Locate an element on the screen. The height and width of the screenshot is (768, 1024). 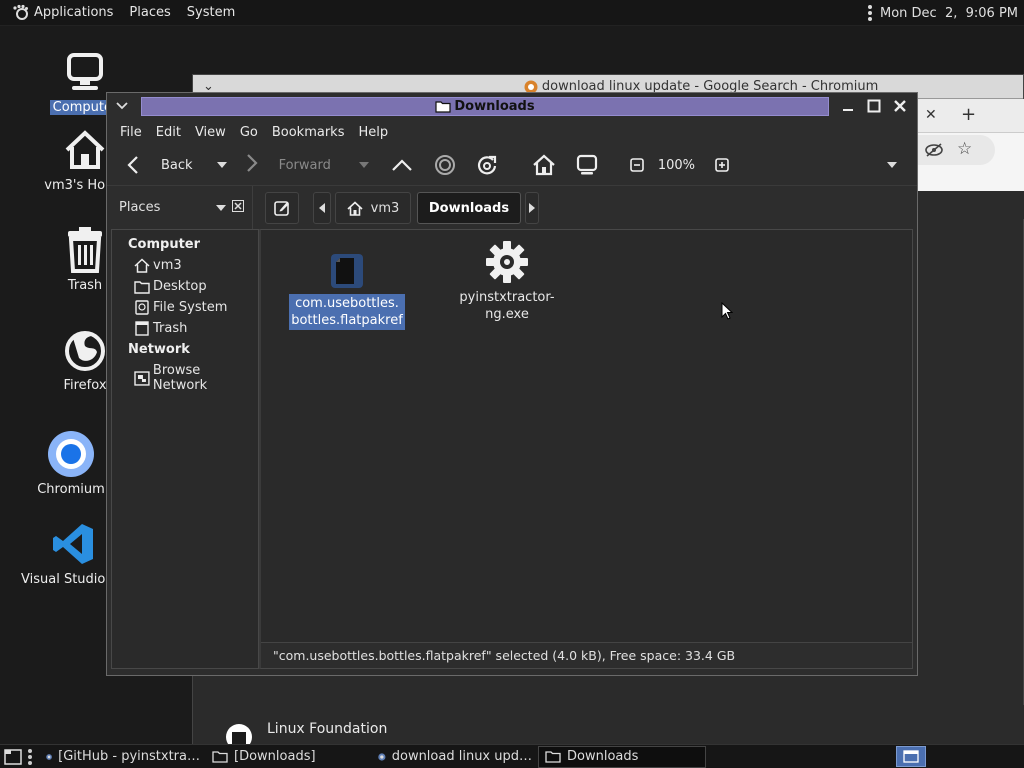
zoom-label: 100% is located at coordinates (676, 165).